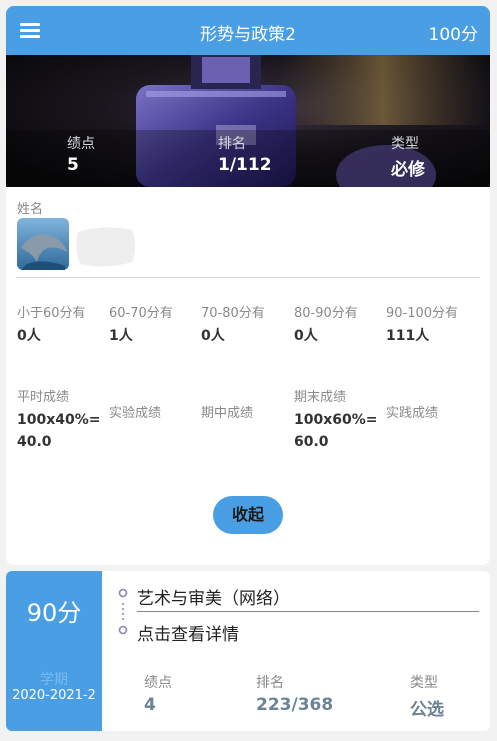 This screenshot has height=741, width=497. What do you see at coordinates (326, 313) in the screenshot?
I see `dist-label: 80-90分有` at bounding box center [326, 313].